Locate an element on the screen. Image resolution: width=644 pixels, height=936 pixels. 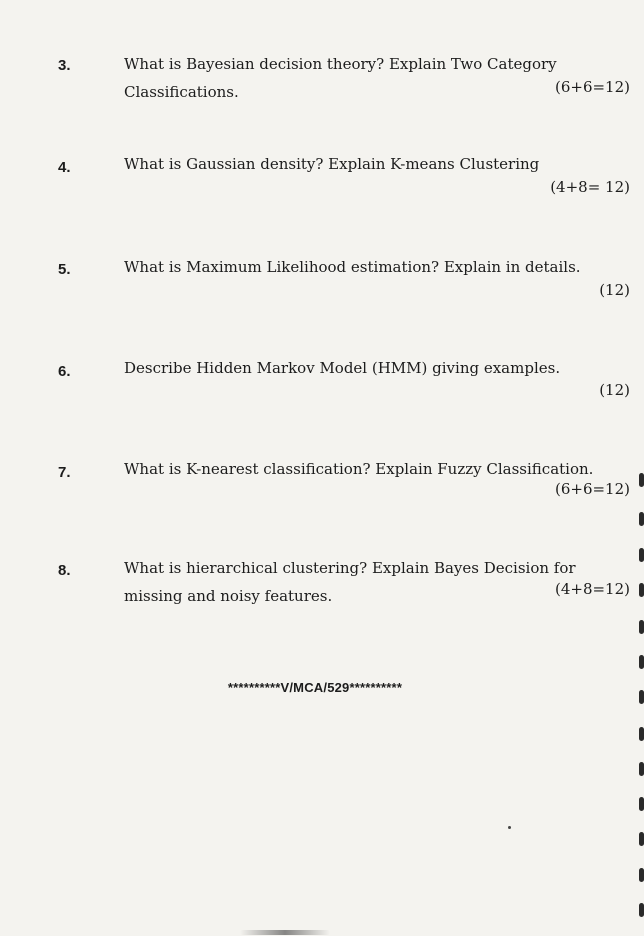
question-line-2: Classifications. is located at coordinates (181, 92).